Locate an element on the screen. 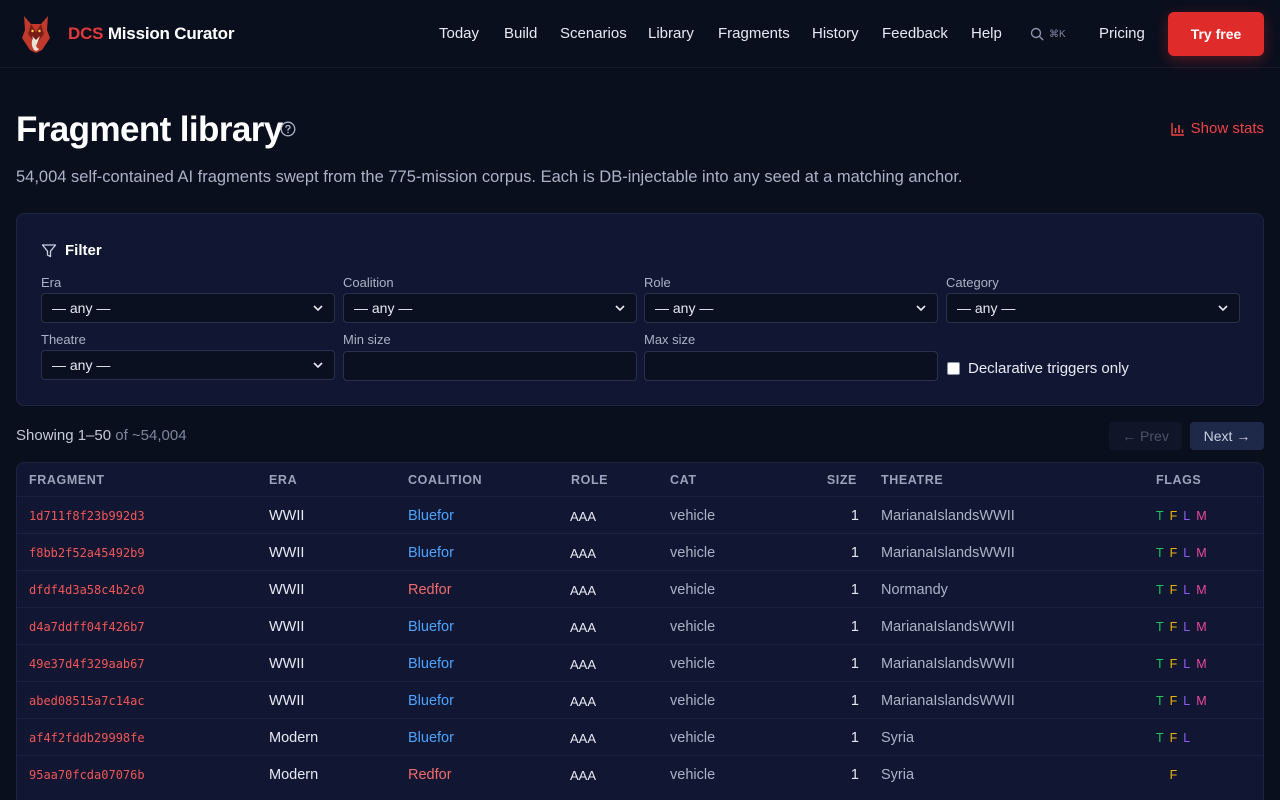  header-flags: FLAGS is located at coordinates (1178, 480).